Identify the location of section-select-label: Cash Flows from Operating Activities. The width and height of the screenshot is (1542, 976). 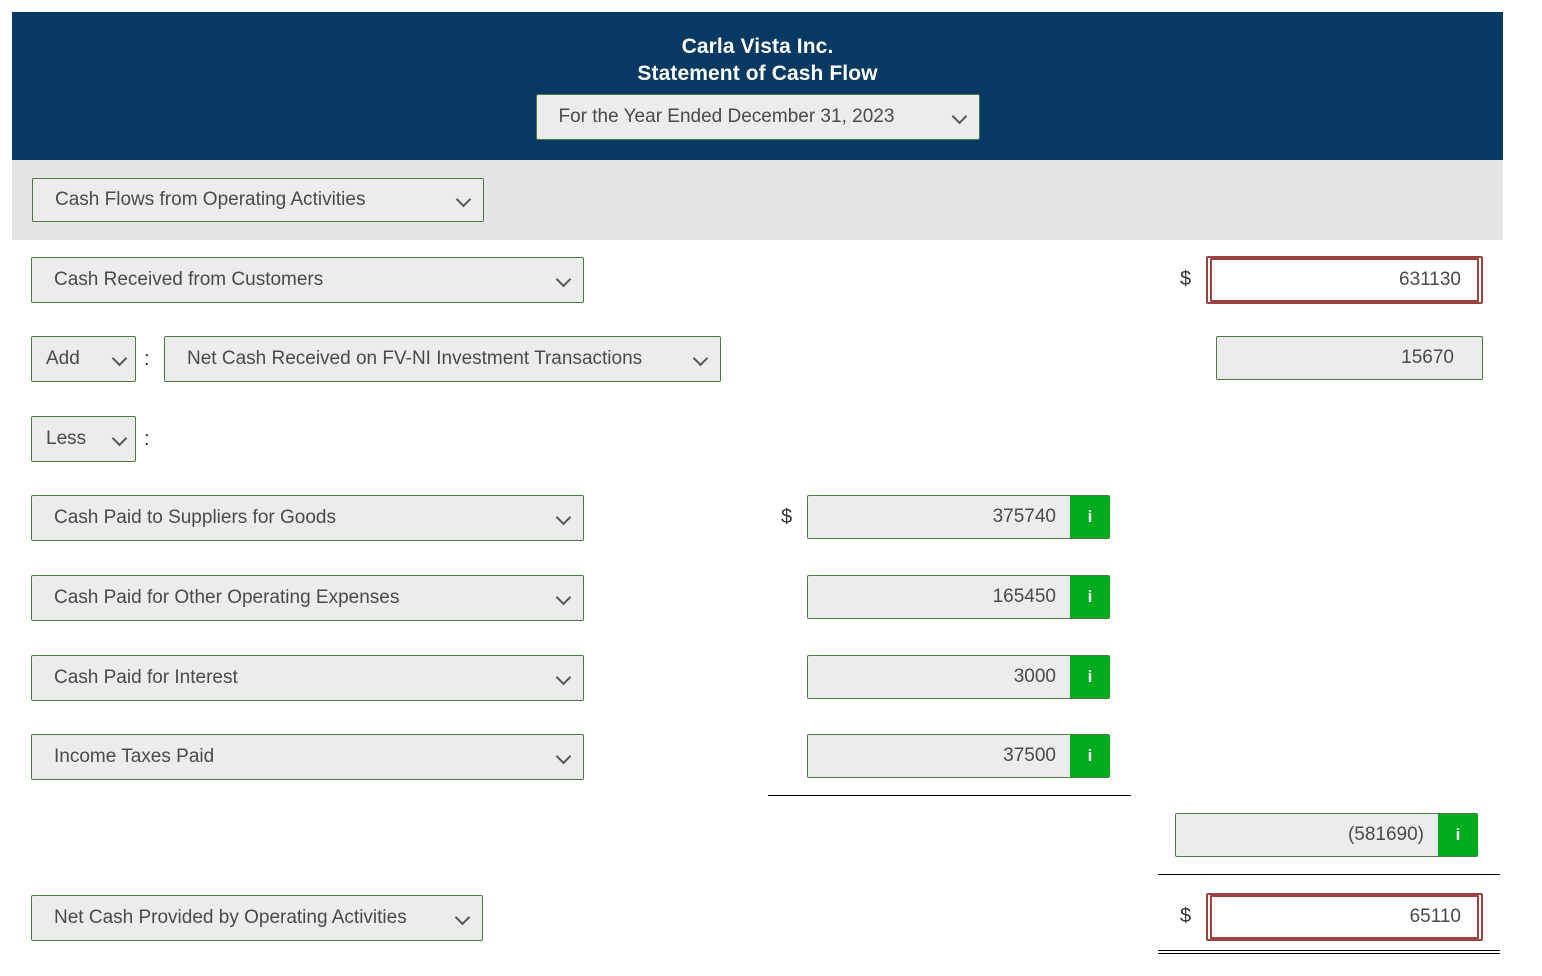
(210, 199).